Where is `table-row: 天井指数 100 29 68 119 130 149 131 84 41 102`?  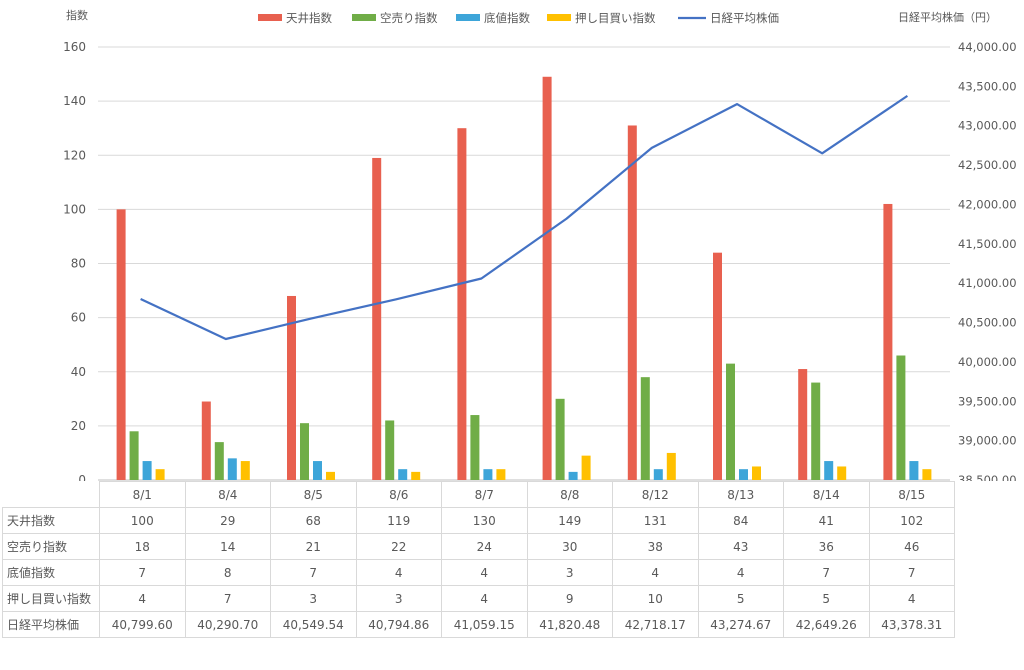
table-row: 天井指数 100 29 68 119 130 149 131 84 41 102 is located at coordinates (478, 520).